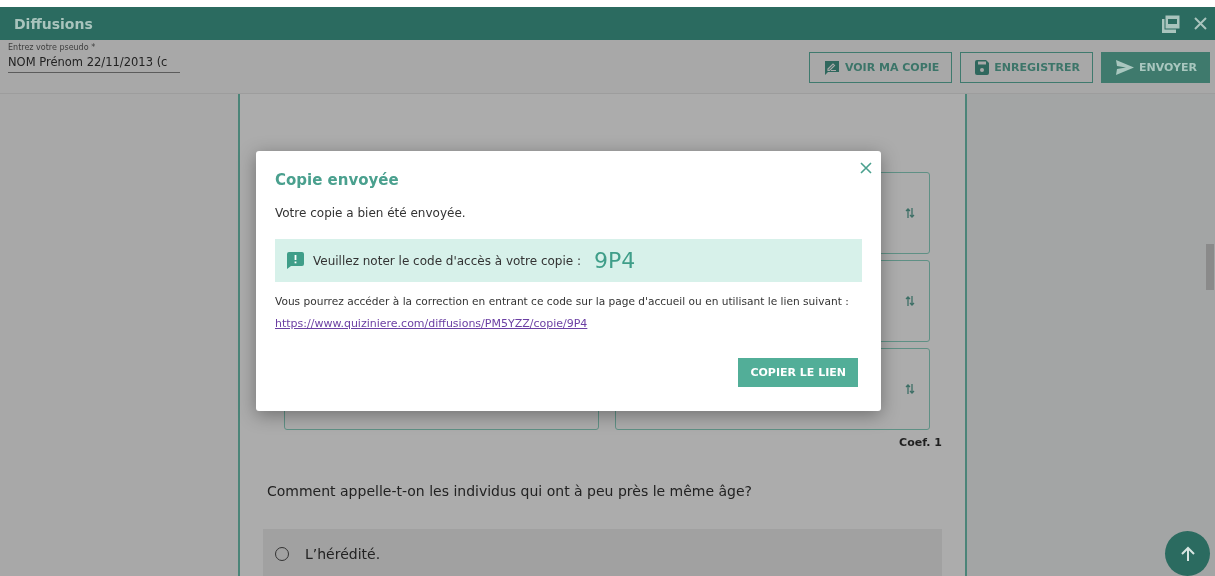  What do you see at coordinates (615, 260) in the screenshot?
I see `access-code: 9P4` at bounding box center [615, 260].